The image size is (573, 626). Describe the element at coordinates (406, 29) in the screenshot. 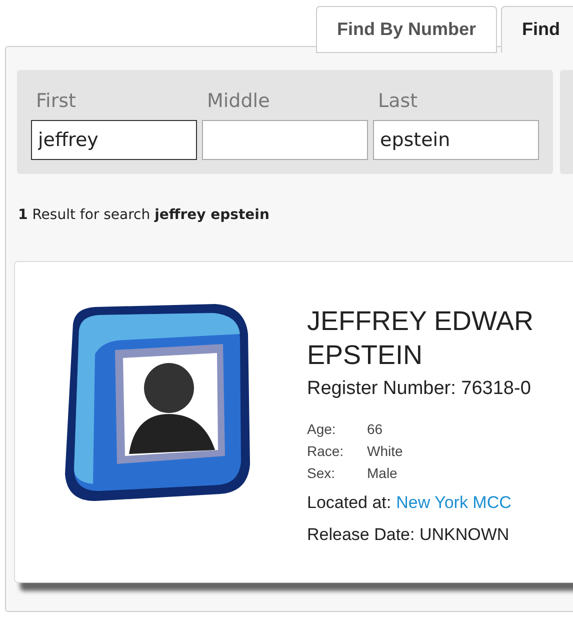

I see `tab: Find By Number` at that location.